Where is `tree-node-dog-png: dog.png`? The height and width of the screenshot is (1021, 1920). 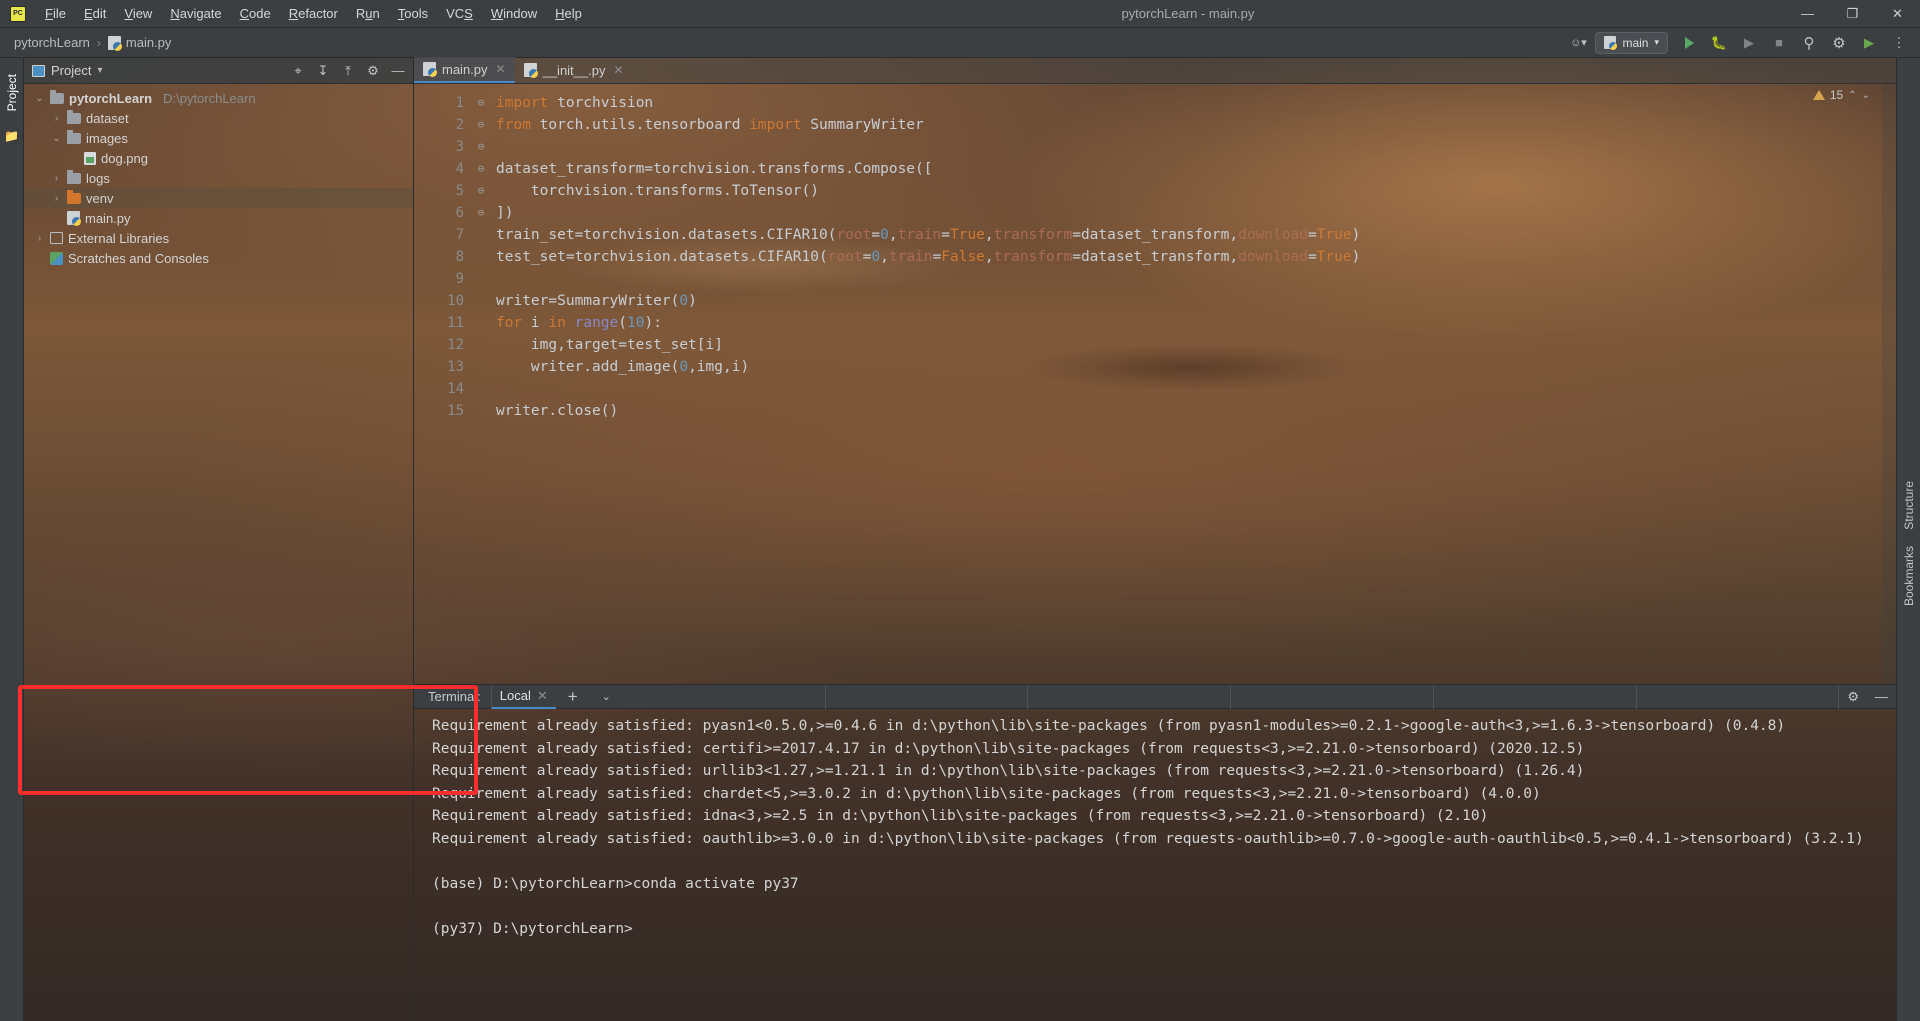 tree-node-dog-png: dog.png is located at coordinates (218, 158).